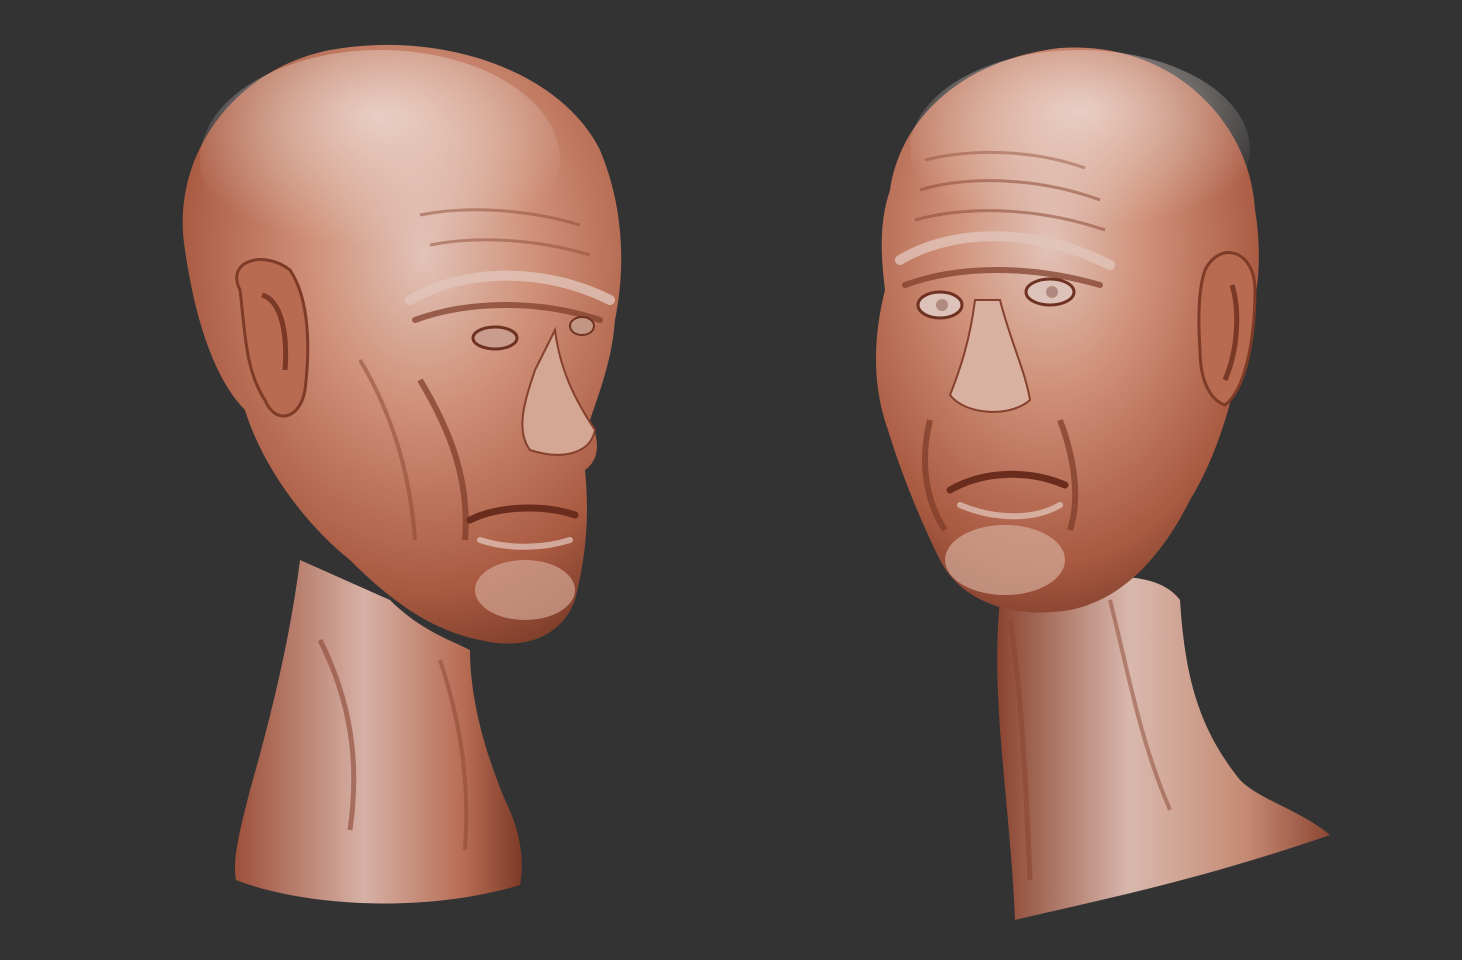 The height and width of the screenshot is (960, 1462). Describe the element at coordinates (495, 338) in the screenshot. I see `left-bust-eye` at that location.